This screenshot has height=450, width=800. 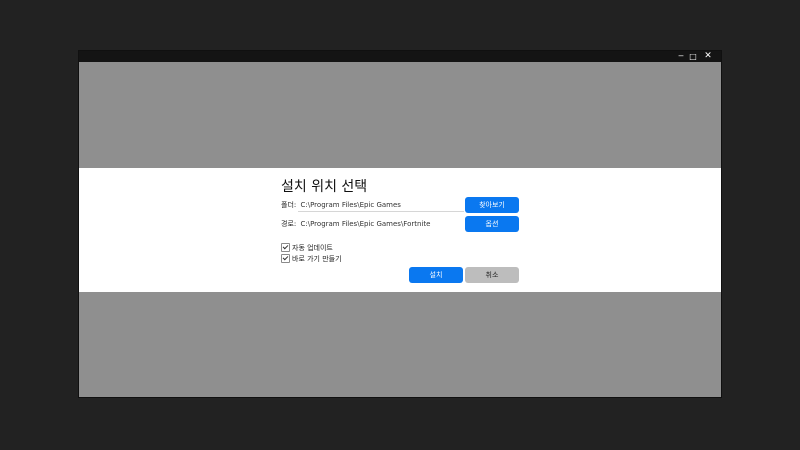 I want to click on options-button: 옵션, so click(x=492, y=224).